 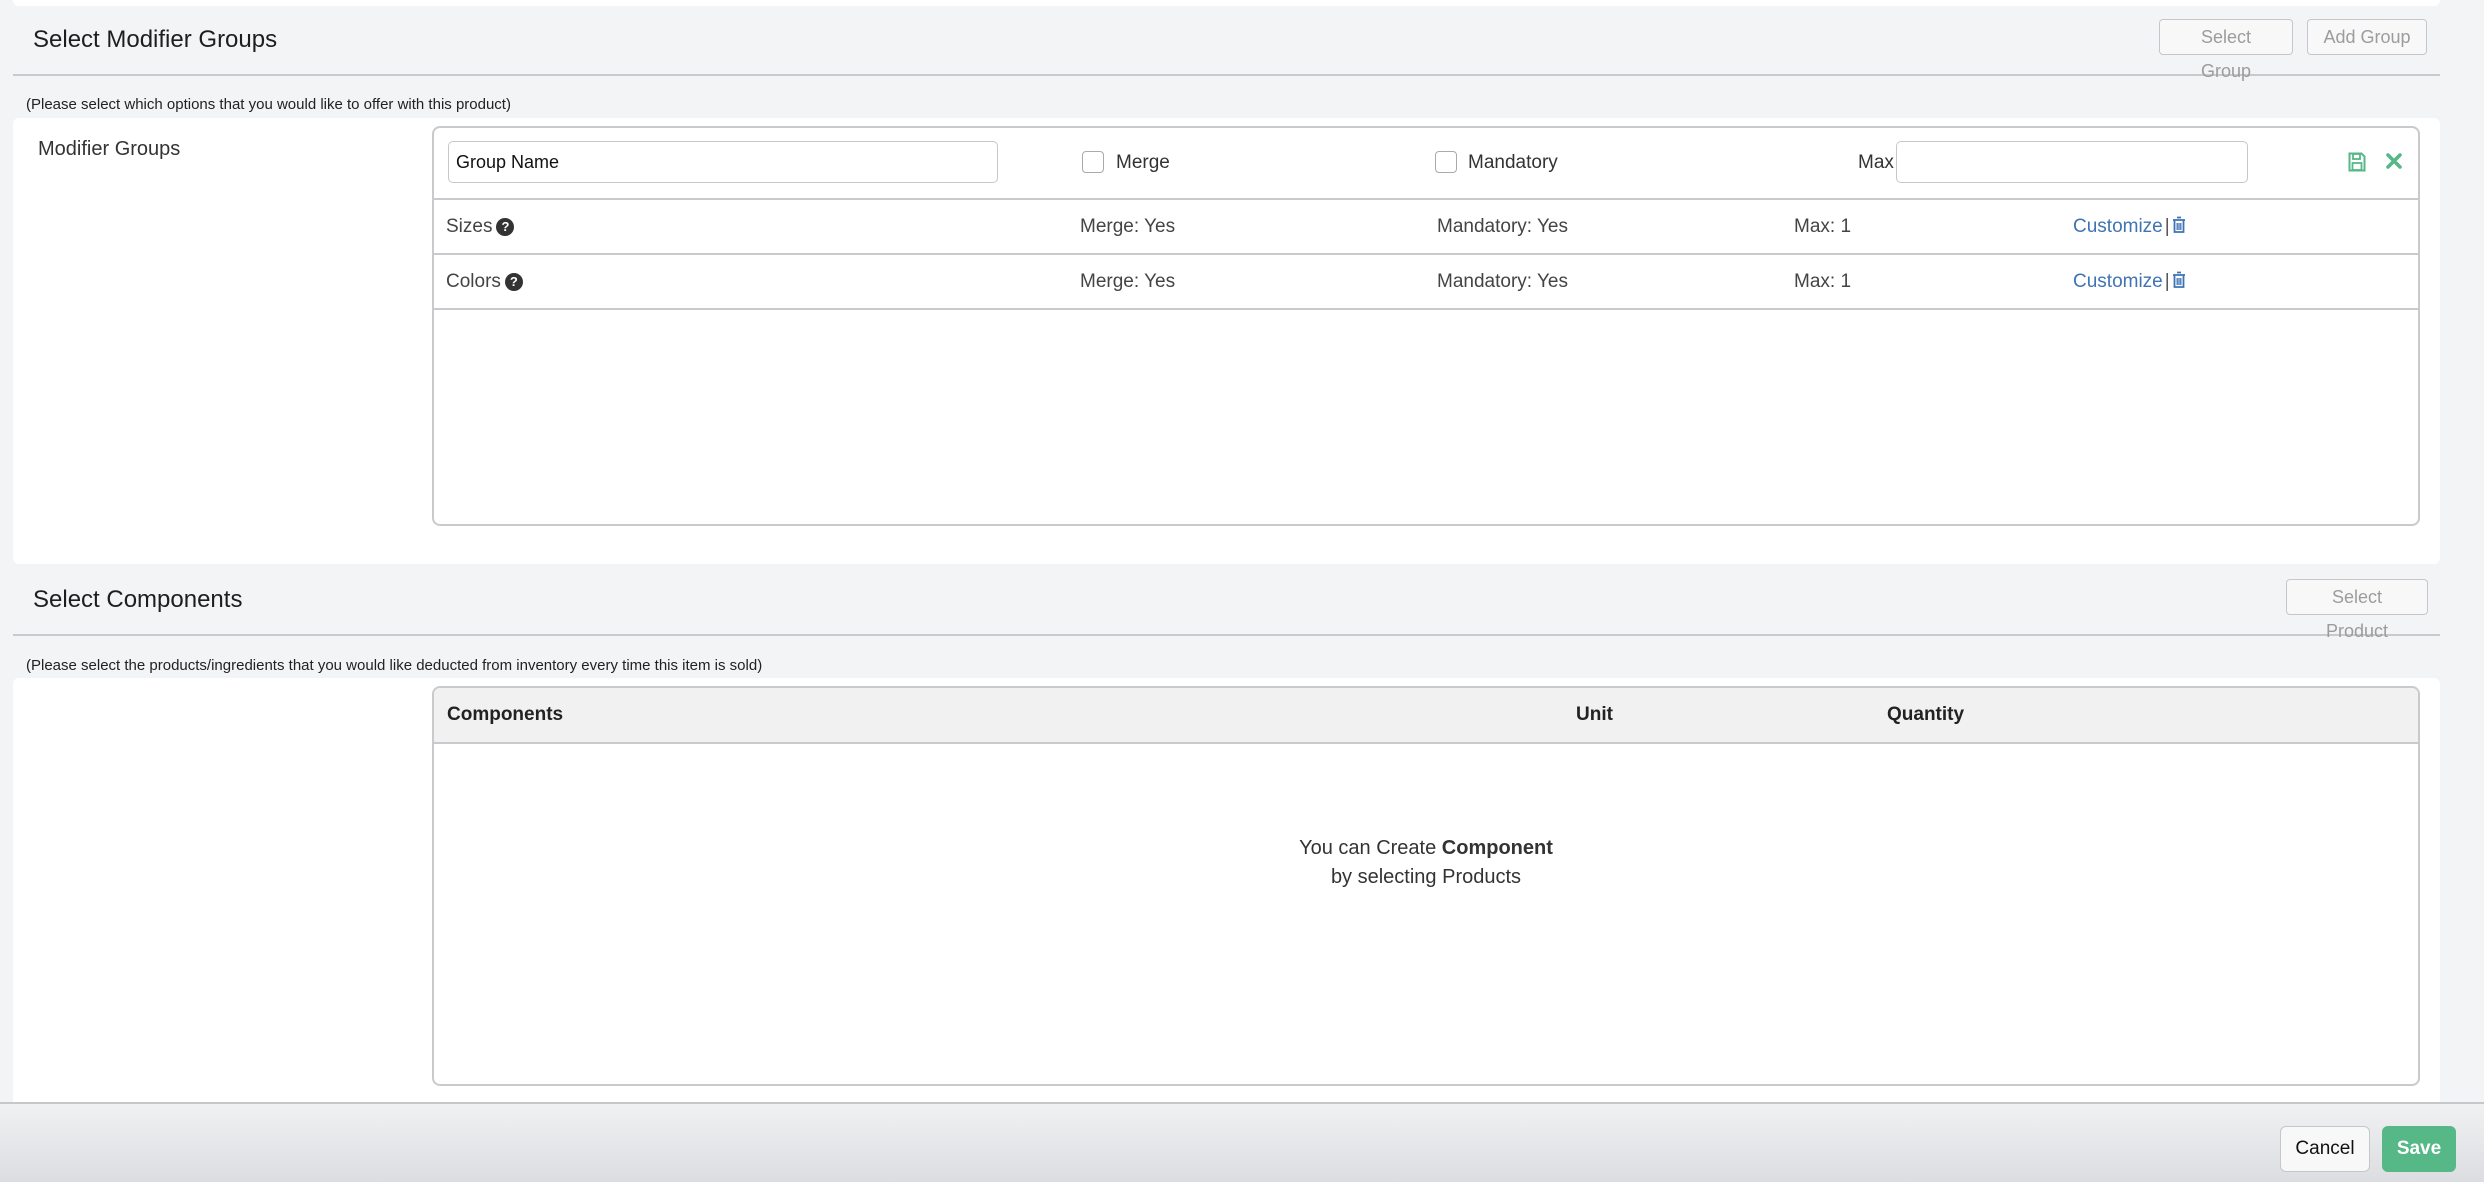 What do you see at coordinates (1513, 162) in the screenshot?
I see `mandatory-label: Mandatory` at bounding box center [1513, 162].